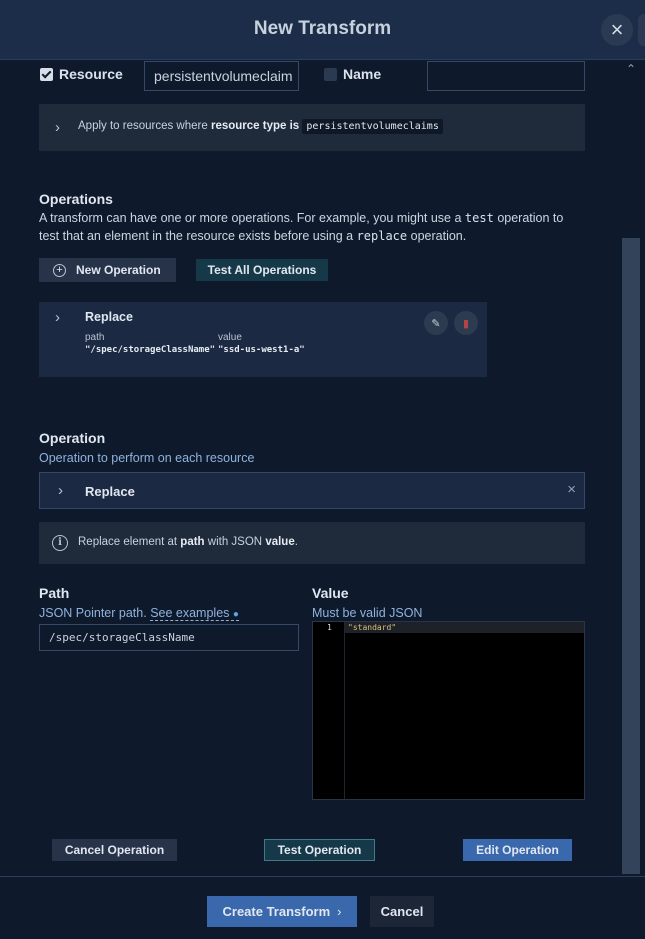 The image size is (645, 939). What do you see at coordinates (448, 710) in the screenshot?
I see `json-value-editor: 1 "standard"` at bounding box center [448, 710].